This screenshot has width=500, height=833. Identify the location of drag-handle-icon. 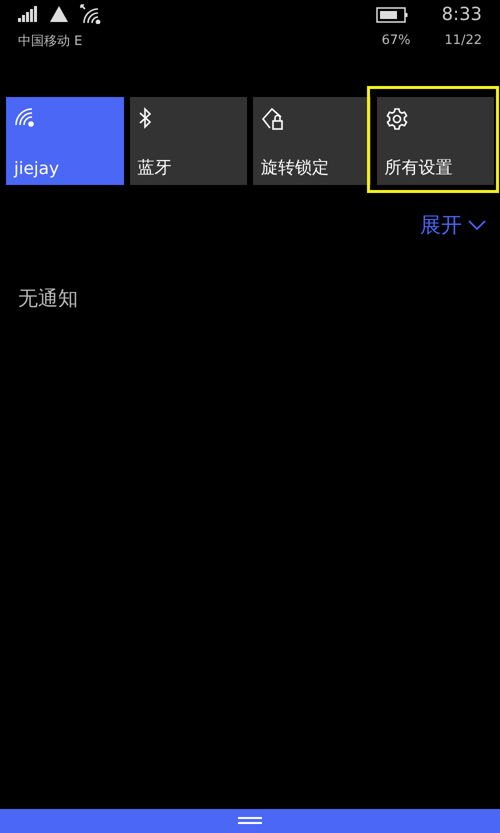
(250, 821).